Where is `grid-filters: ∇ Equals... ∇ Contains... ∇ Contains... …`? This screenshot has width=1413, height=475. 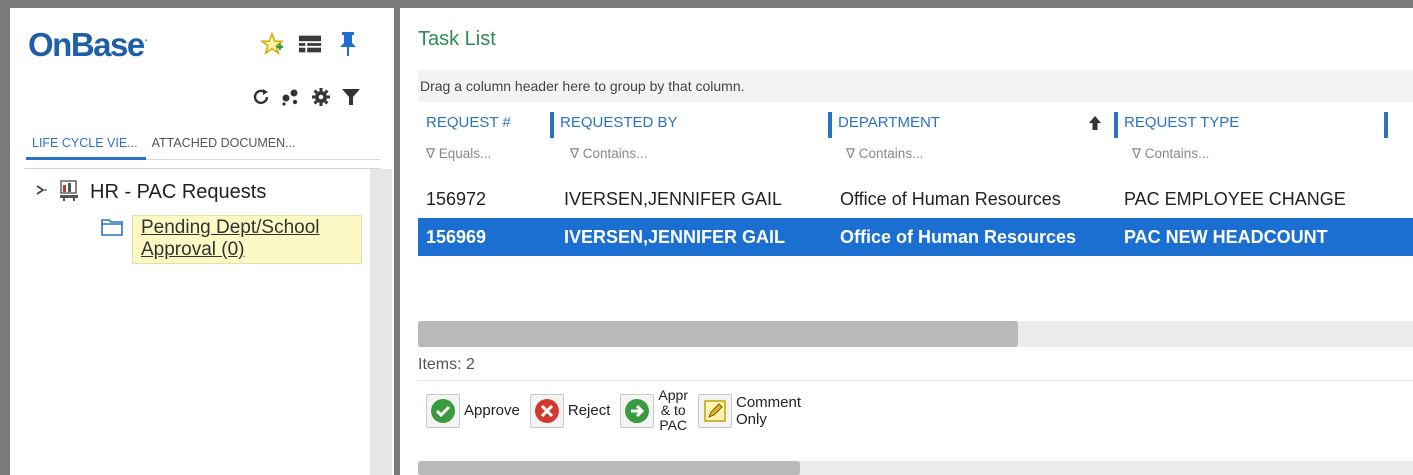 grid-filters: ∇ Equals... ∇ Contains... ∇ Contains... … is located at coordinates (915, 161).